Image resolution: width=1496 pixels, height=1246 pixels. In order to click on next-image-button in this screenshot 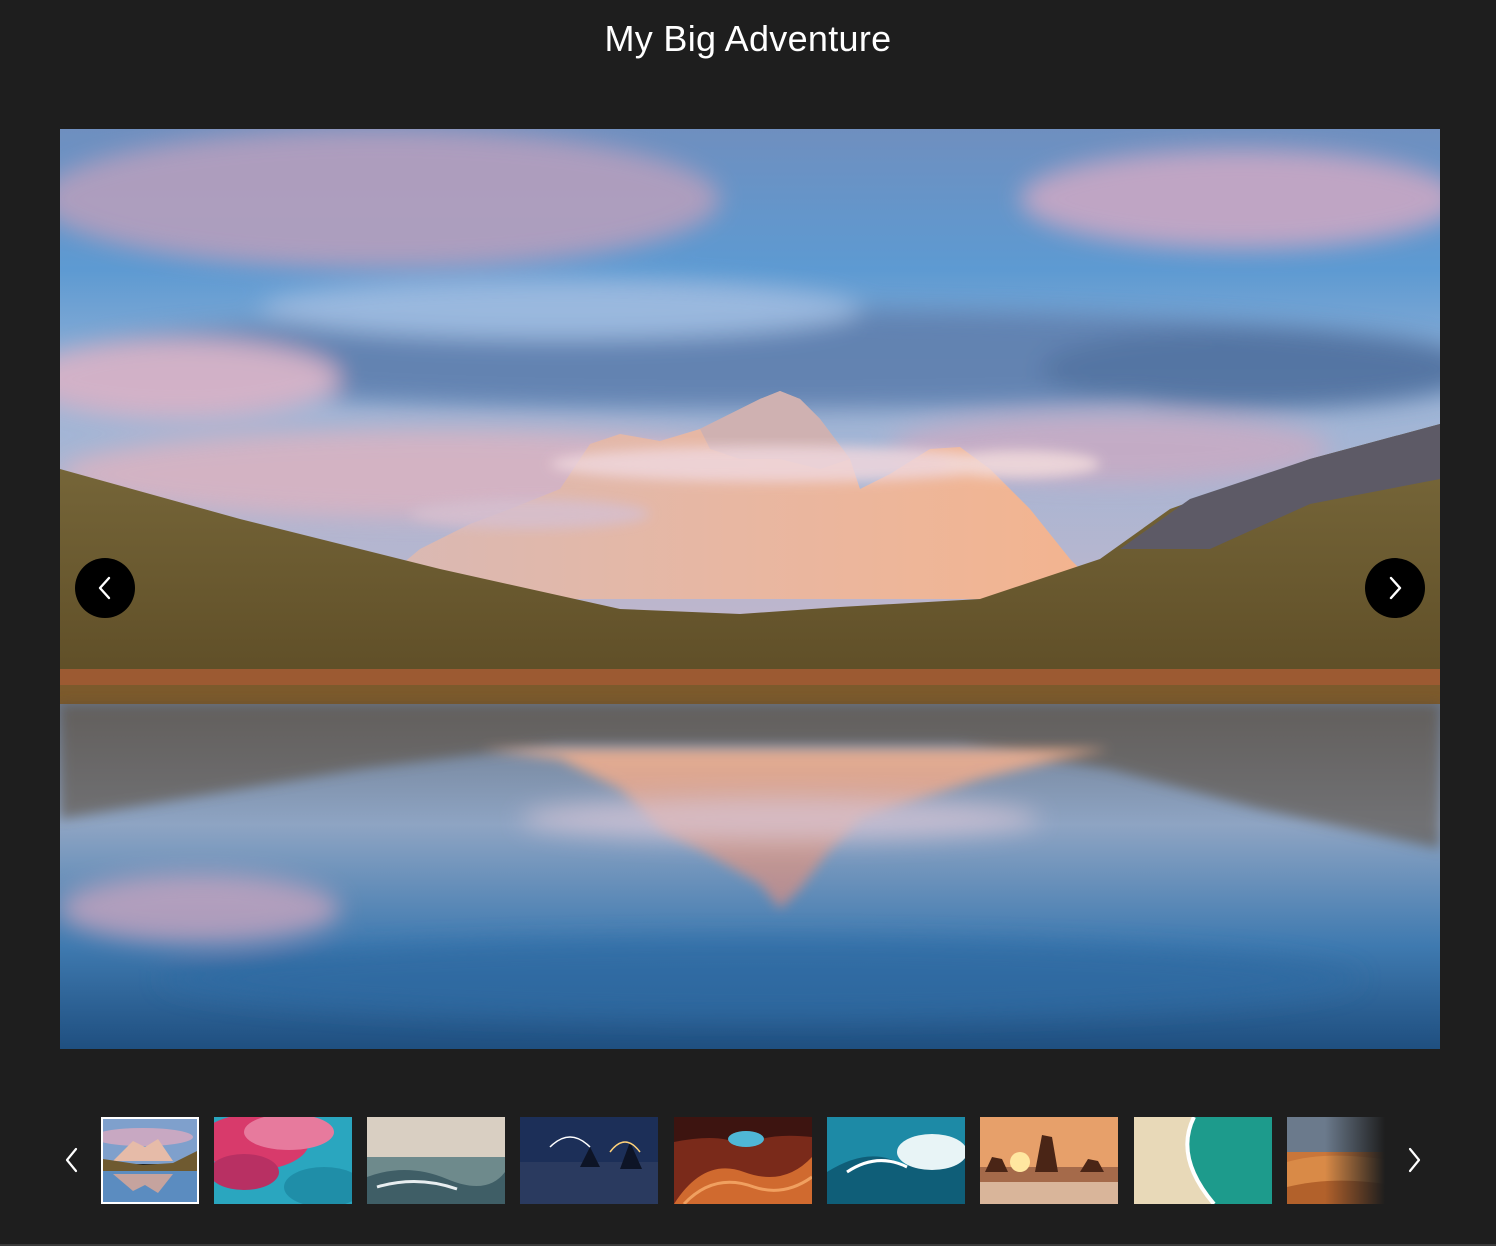, I will do `click(1395, 588)`.